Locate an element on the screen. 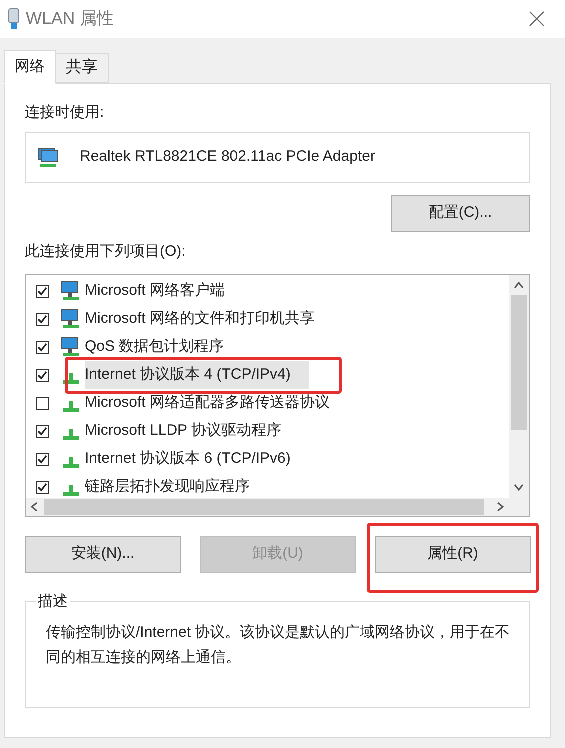  list-item: Internet 协议版本 4 (TCP/IPv4) is located at coordinates (272, 375).